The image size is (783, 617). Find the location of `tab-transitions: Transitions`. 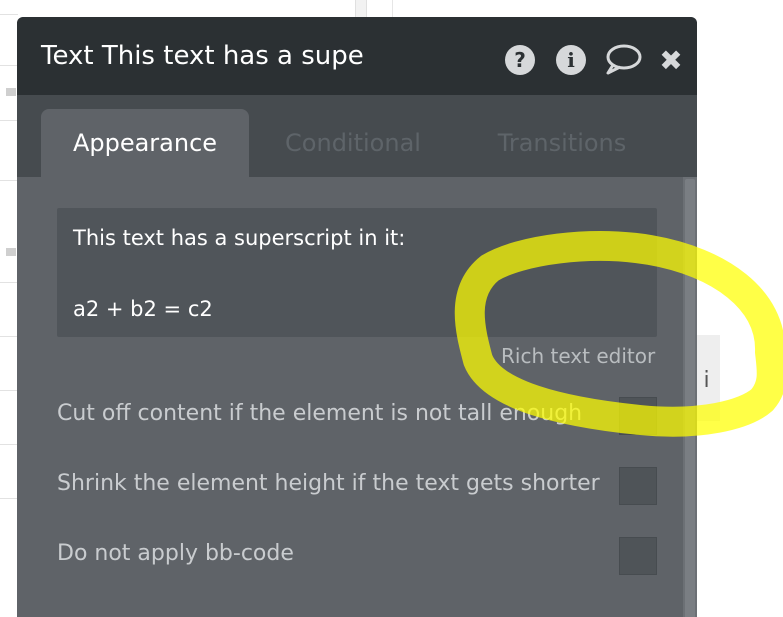

tab-transitions: Transitions is located at coordinates (562, 143).